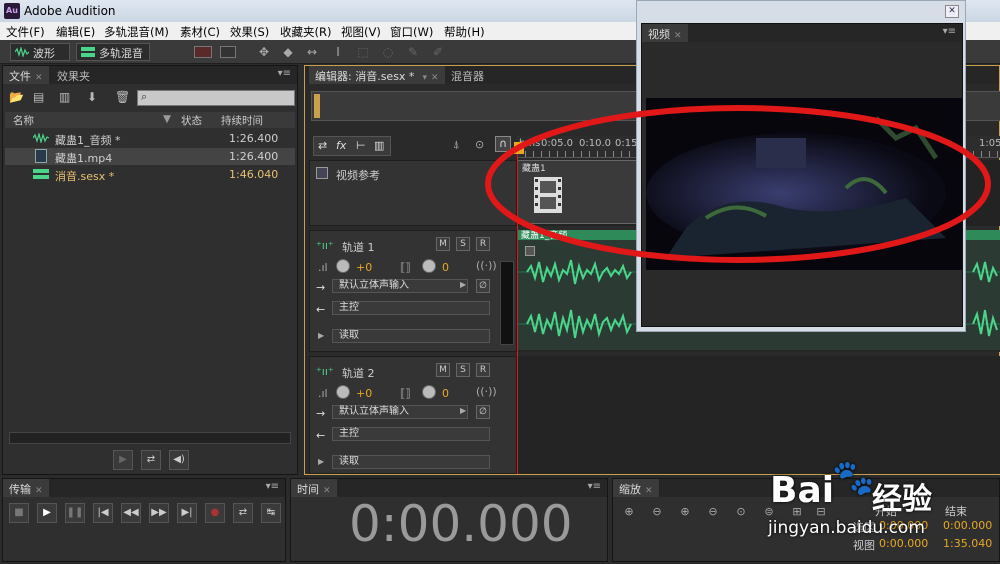 This screenshot has width=1000, height=564. Describe the element at coordinates (249, 32) in the screenshot. I see `menu-effects: 效果(S)` at that location.